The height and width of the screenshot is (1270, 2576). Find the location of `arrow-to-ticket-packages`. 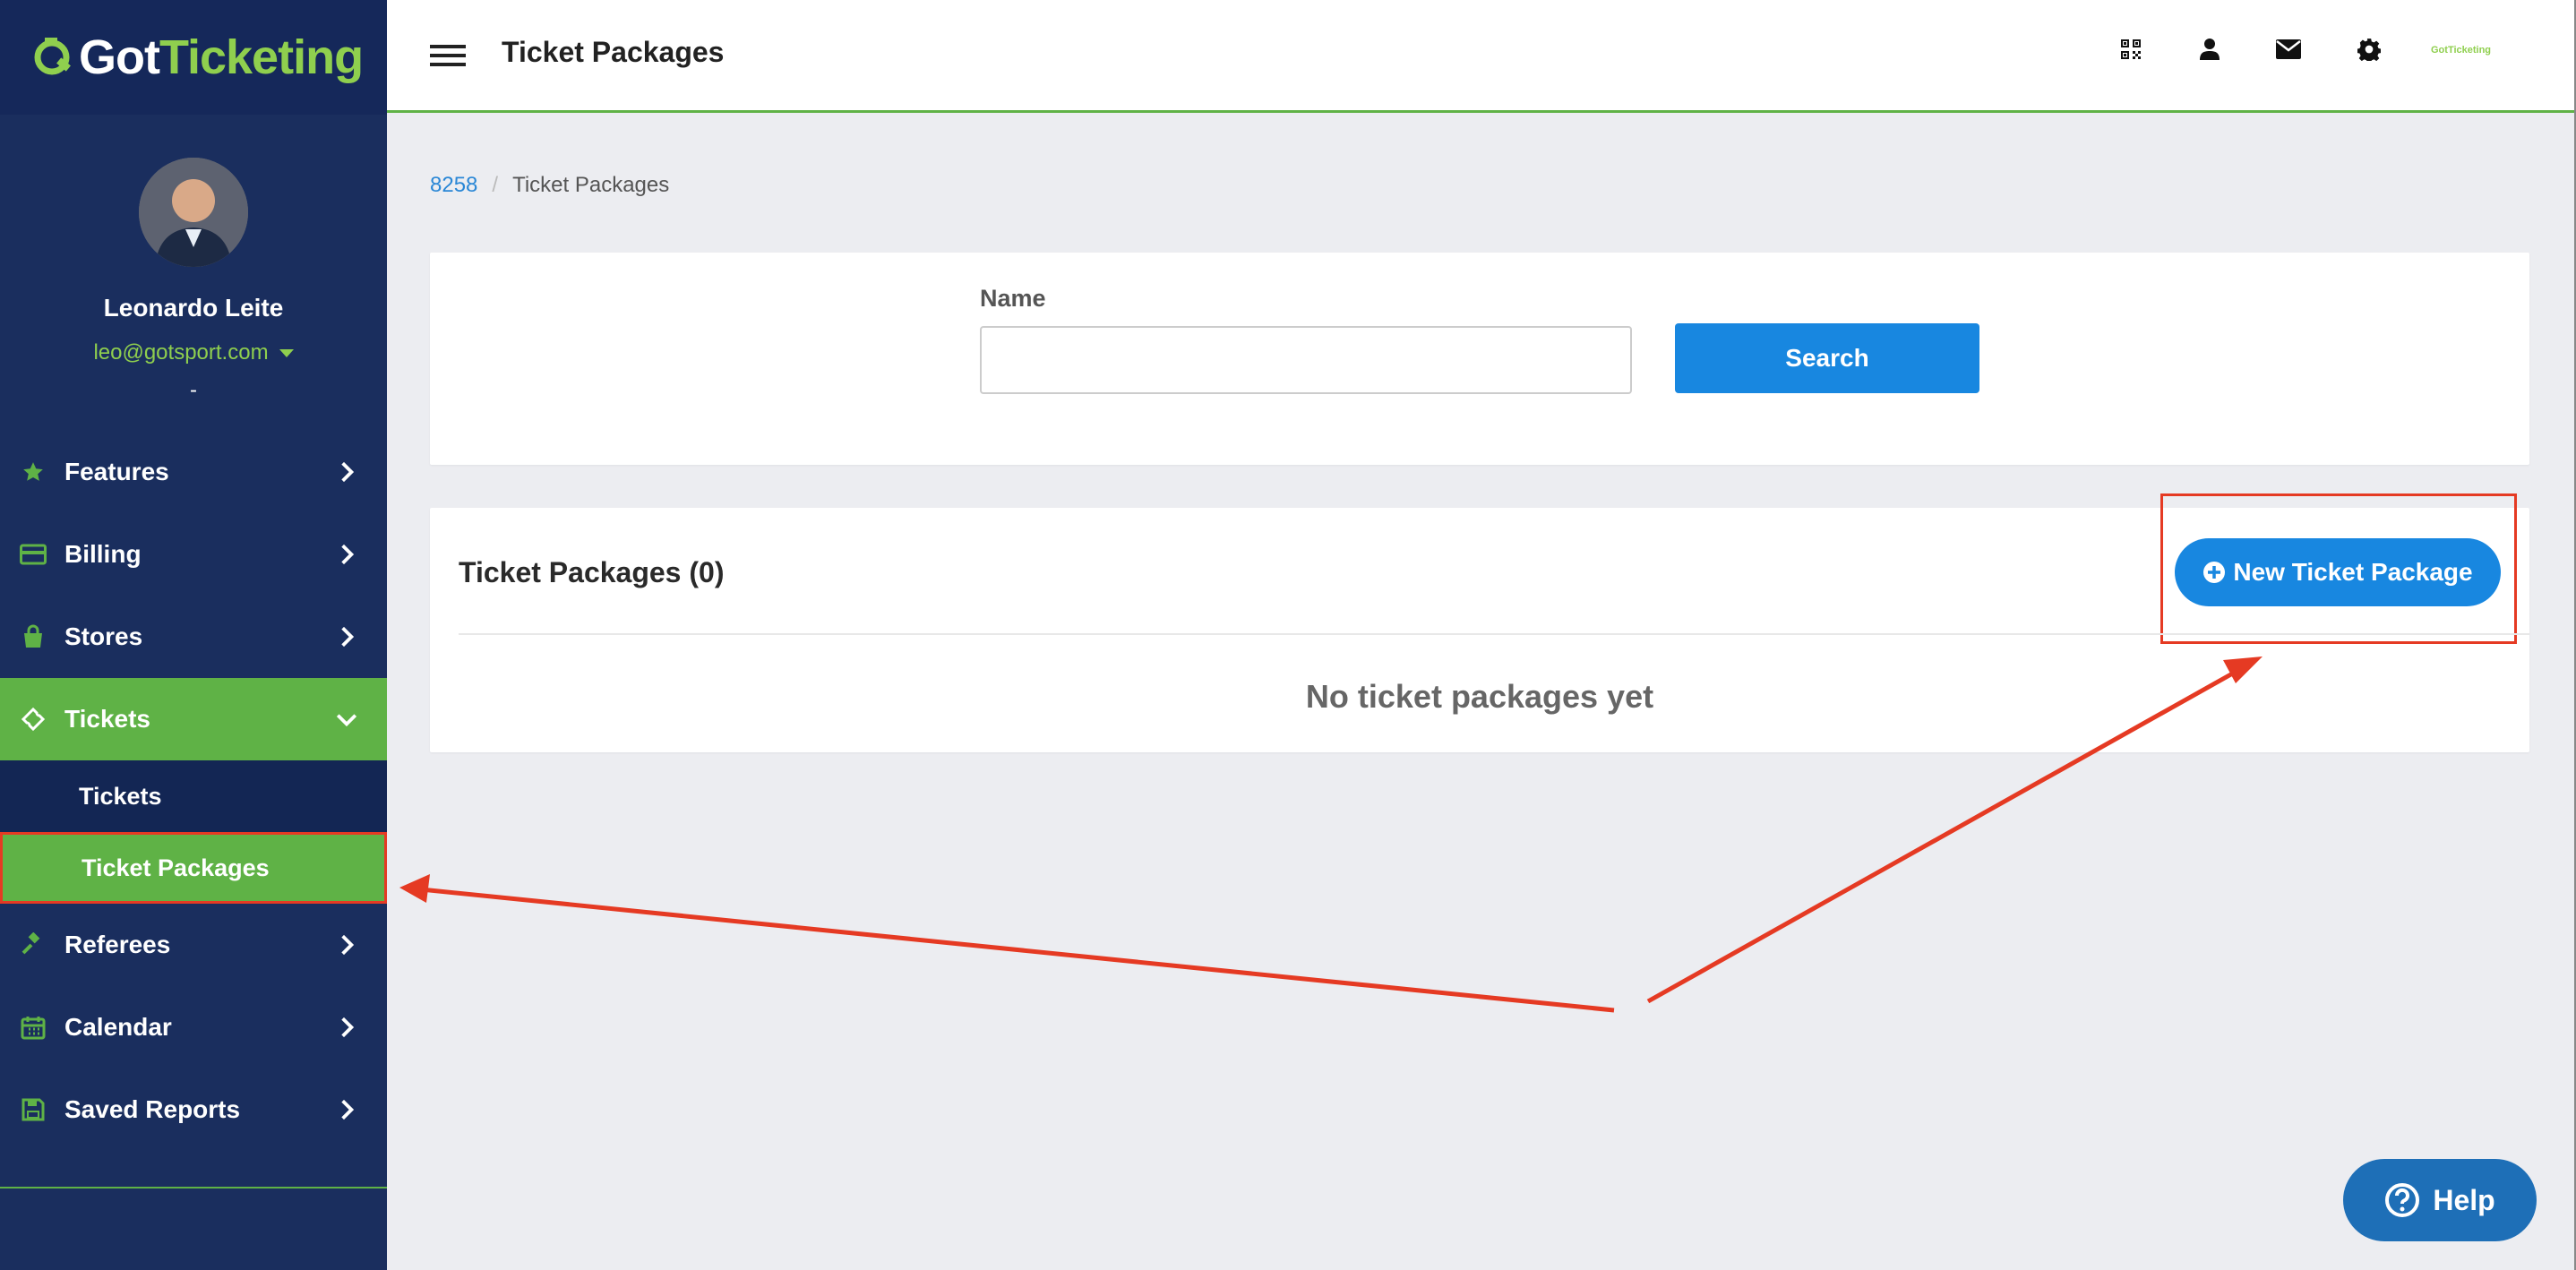

arrow-to-ticket-packages is located at coordinates (1007, 943).